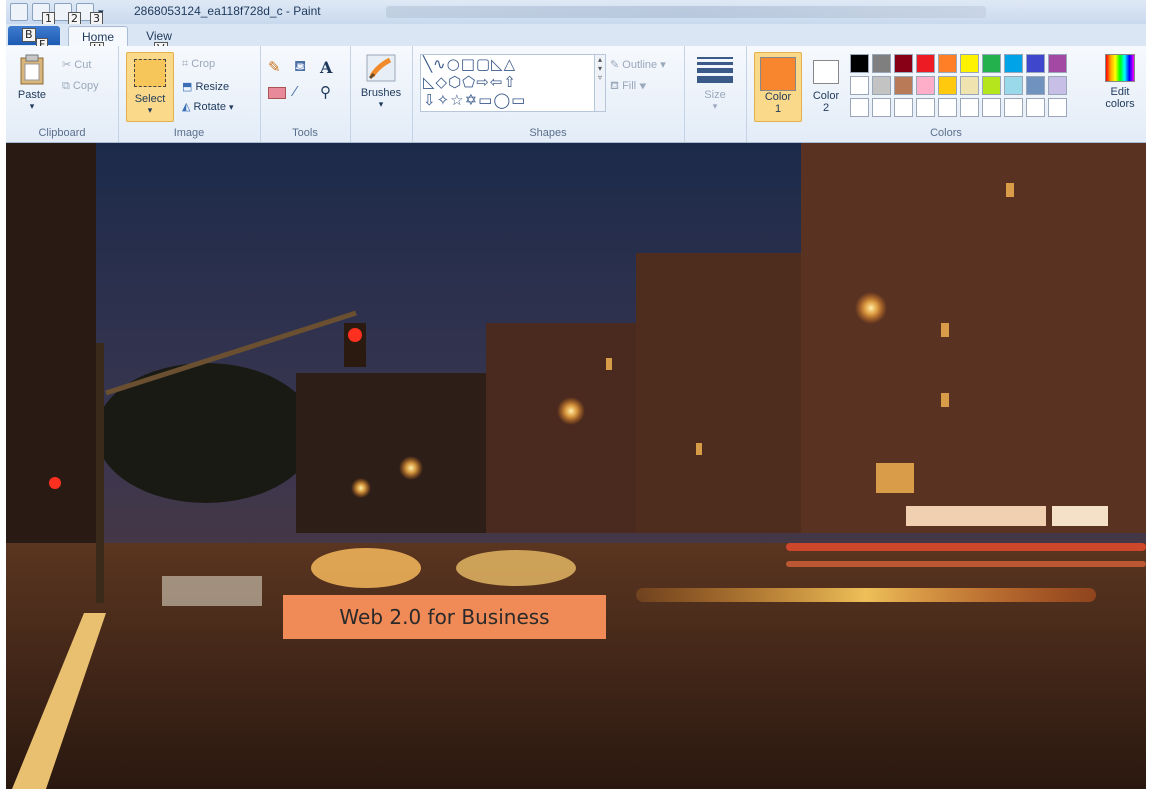 This screenshot has height=789, width=1149. Describe the element at coordinates (600, 83) in the screenshot. I see `shapes-scroll: ▴ ▾ ▿` at that location.